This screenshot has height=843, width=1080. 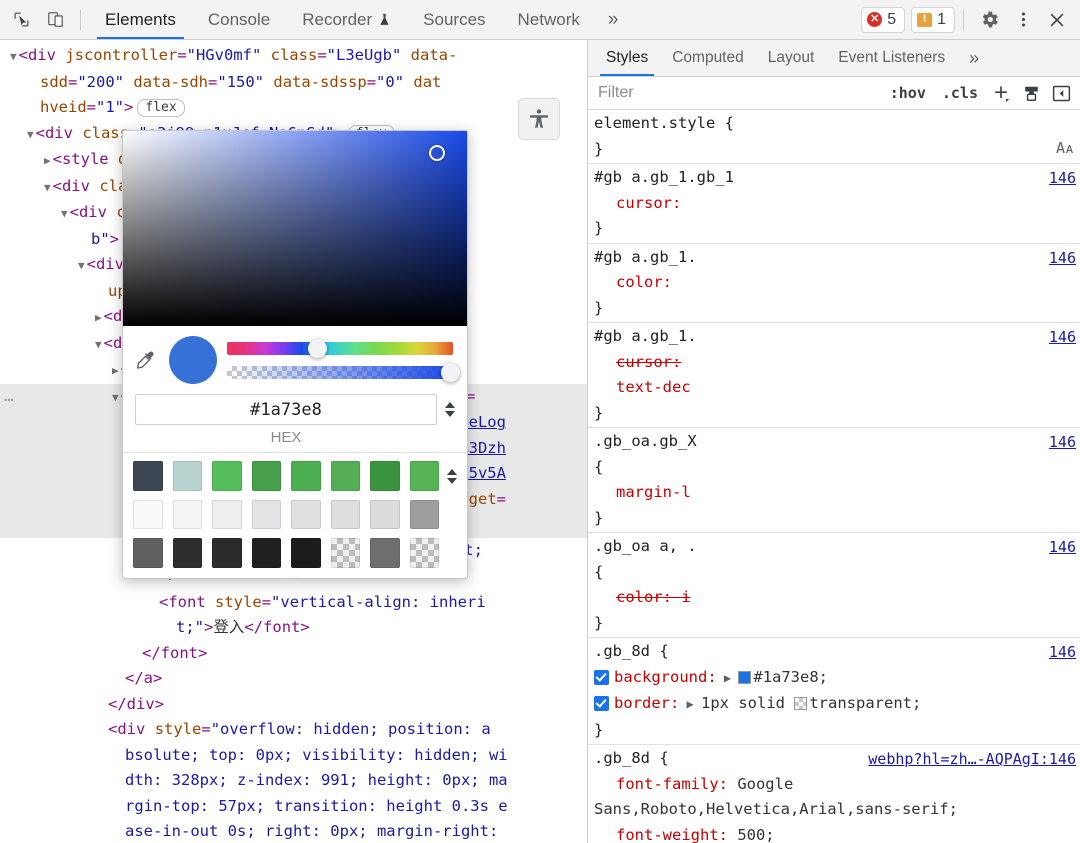 What do you see at coordinates (293, 831) in the screenshot?
I see `dom-tree-node: ase-in-out 0s; right: 0px; margin-right:` at bounding box center [293, 831].